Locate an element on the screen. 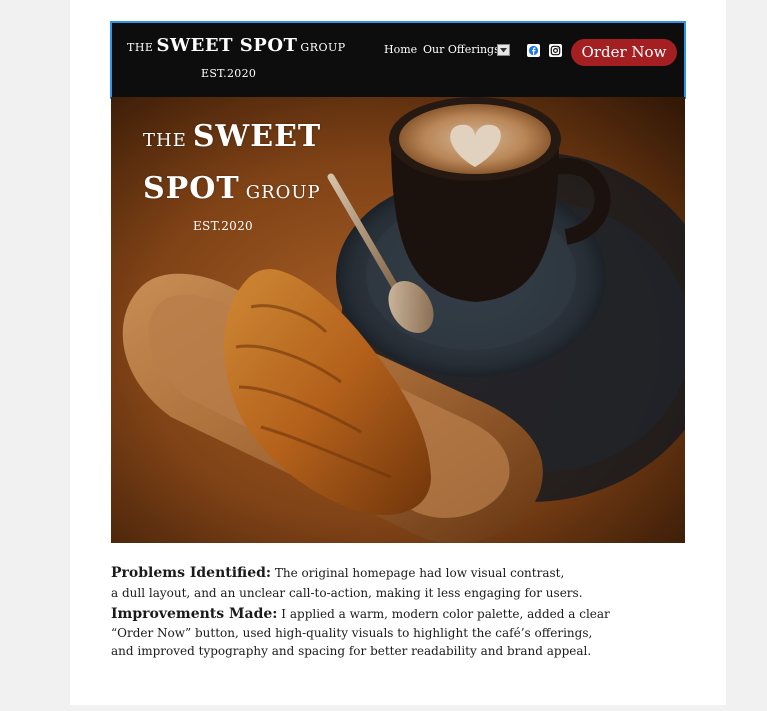 This screenshot has width=767, height=711. problems-label: Problems Identified: is located at coordinates (191, 573).